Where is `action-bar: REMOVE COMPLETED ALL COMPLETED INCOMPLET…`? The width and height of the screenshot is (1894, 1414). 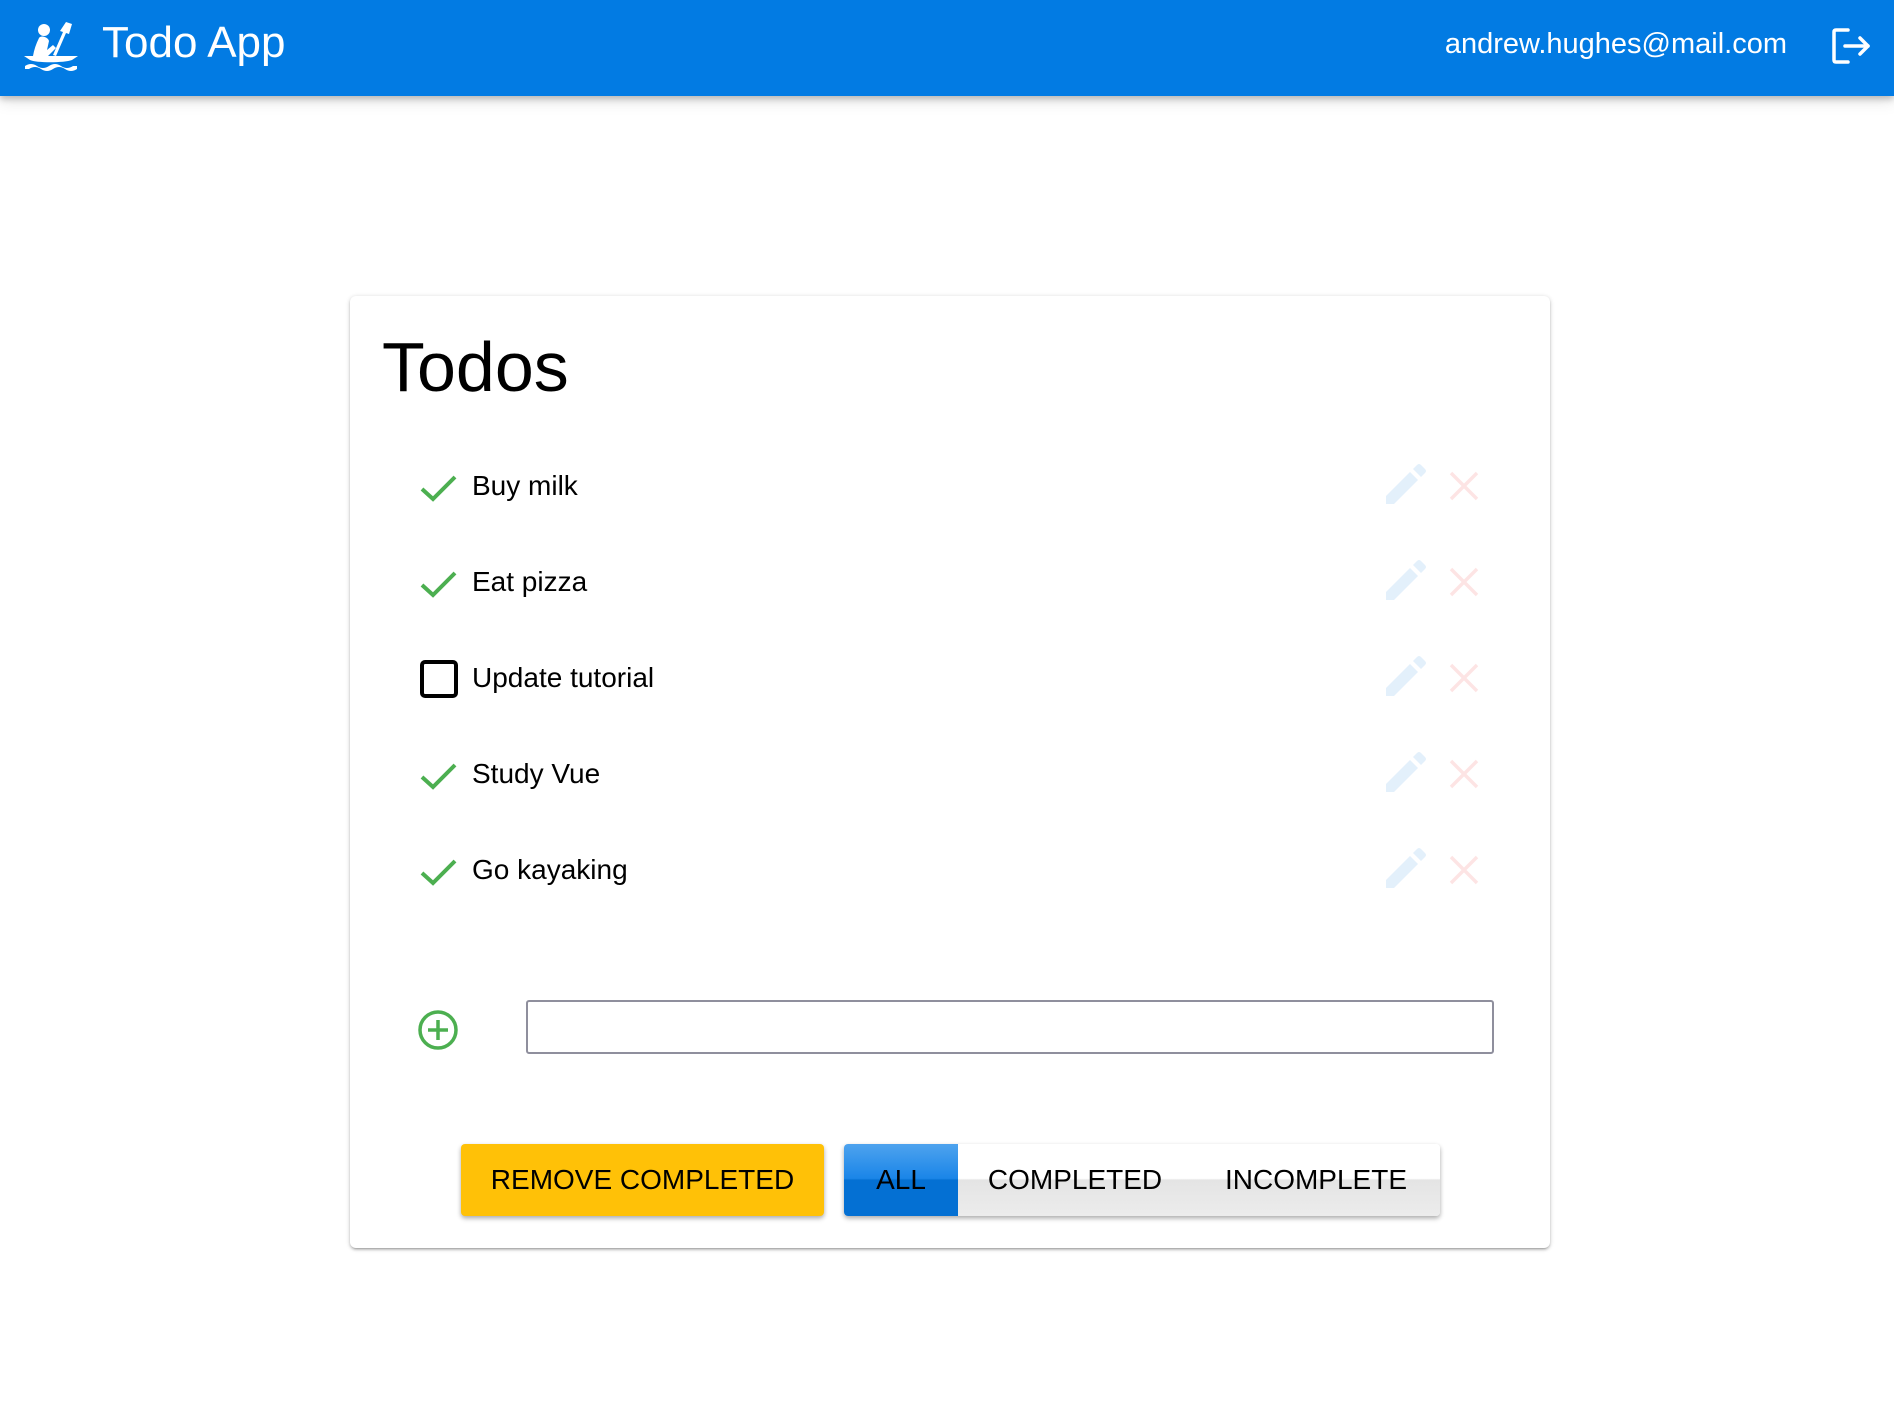
action-bar: REMOVE COMPLETED ALL COMPLETED INCOMPLET… is located at coordinates (950, 1180).